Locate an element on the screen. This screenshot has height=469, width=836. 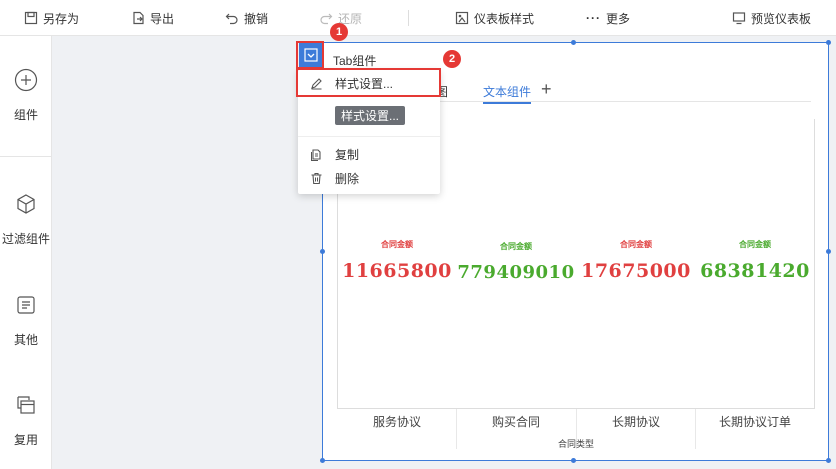
step-badge-2: 2 is located at coordinates (452, 59).